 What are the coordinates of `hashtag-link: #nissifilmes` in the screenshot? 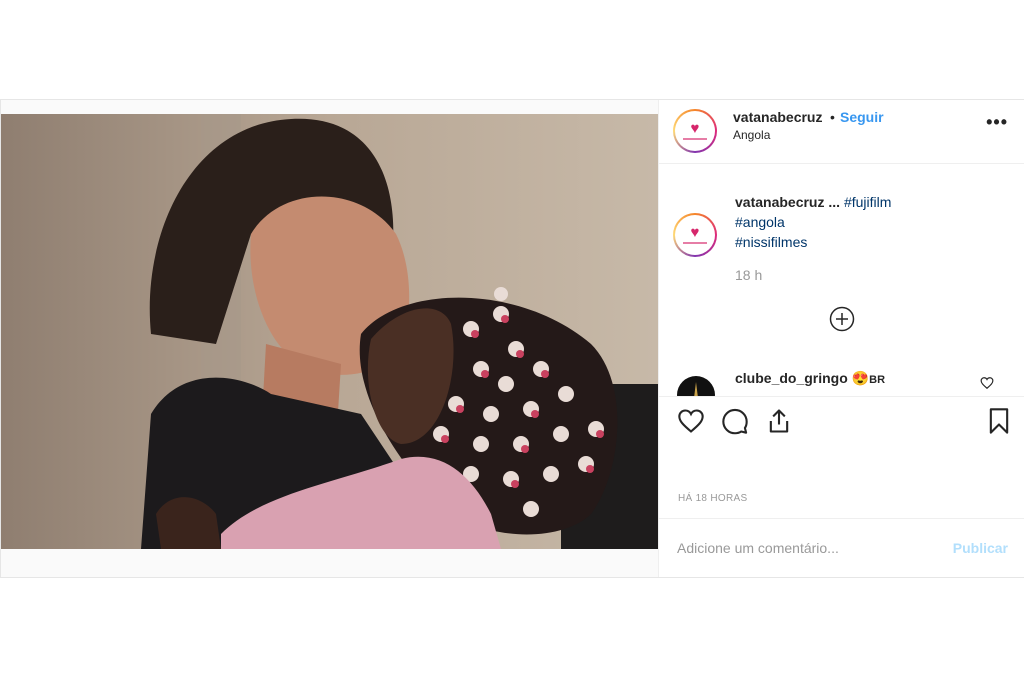 It's located at (771, 242).